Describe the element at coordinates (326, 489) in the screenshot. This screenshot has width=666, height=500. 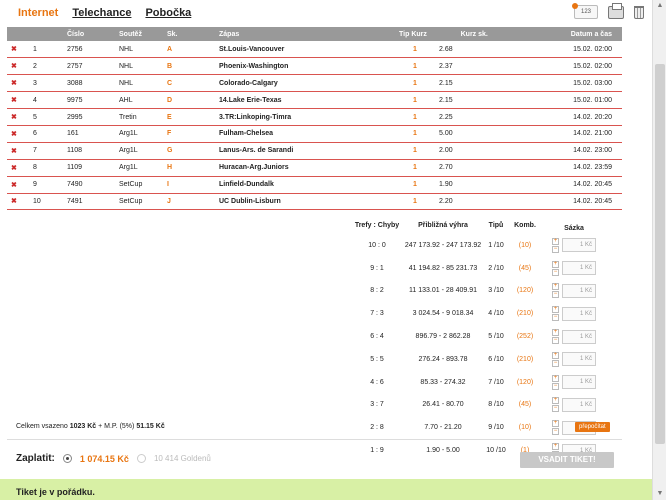
I see `status-bar: Tiket je v pořádku.` at that location.